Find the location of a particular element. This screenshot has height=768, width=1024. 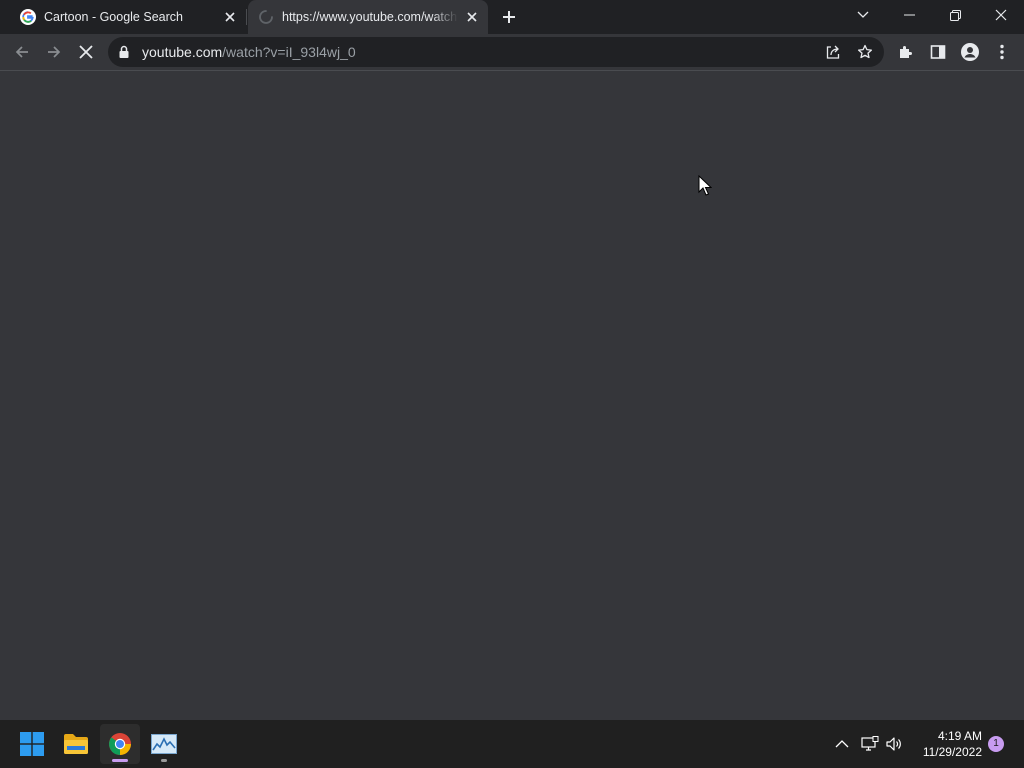

profile-button is located at coordinates (970, 52).